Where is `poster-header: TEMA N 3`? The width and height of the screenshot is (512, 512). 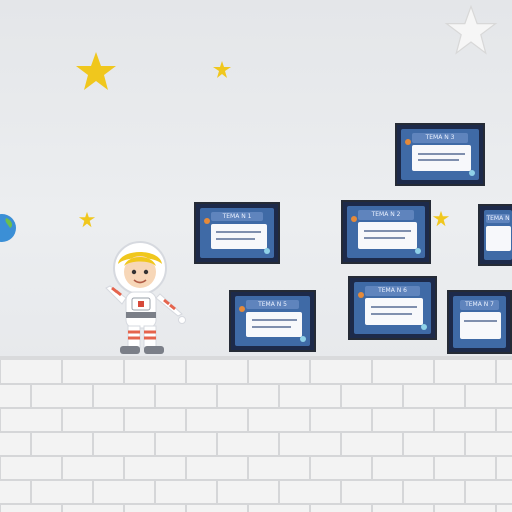 poster-header: TEMA N 3 is located at coordinates (440, 138).